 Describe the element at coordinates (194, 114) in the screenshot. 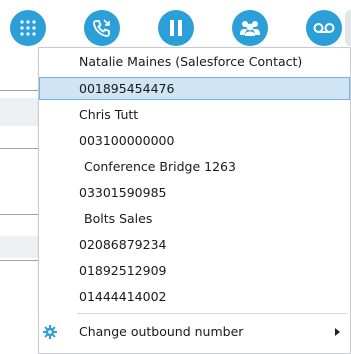

I see `menu-item: Chris Tutt` at that location.